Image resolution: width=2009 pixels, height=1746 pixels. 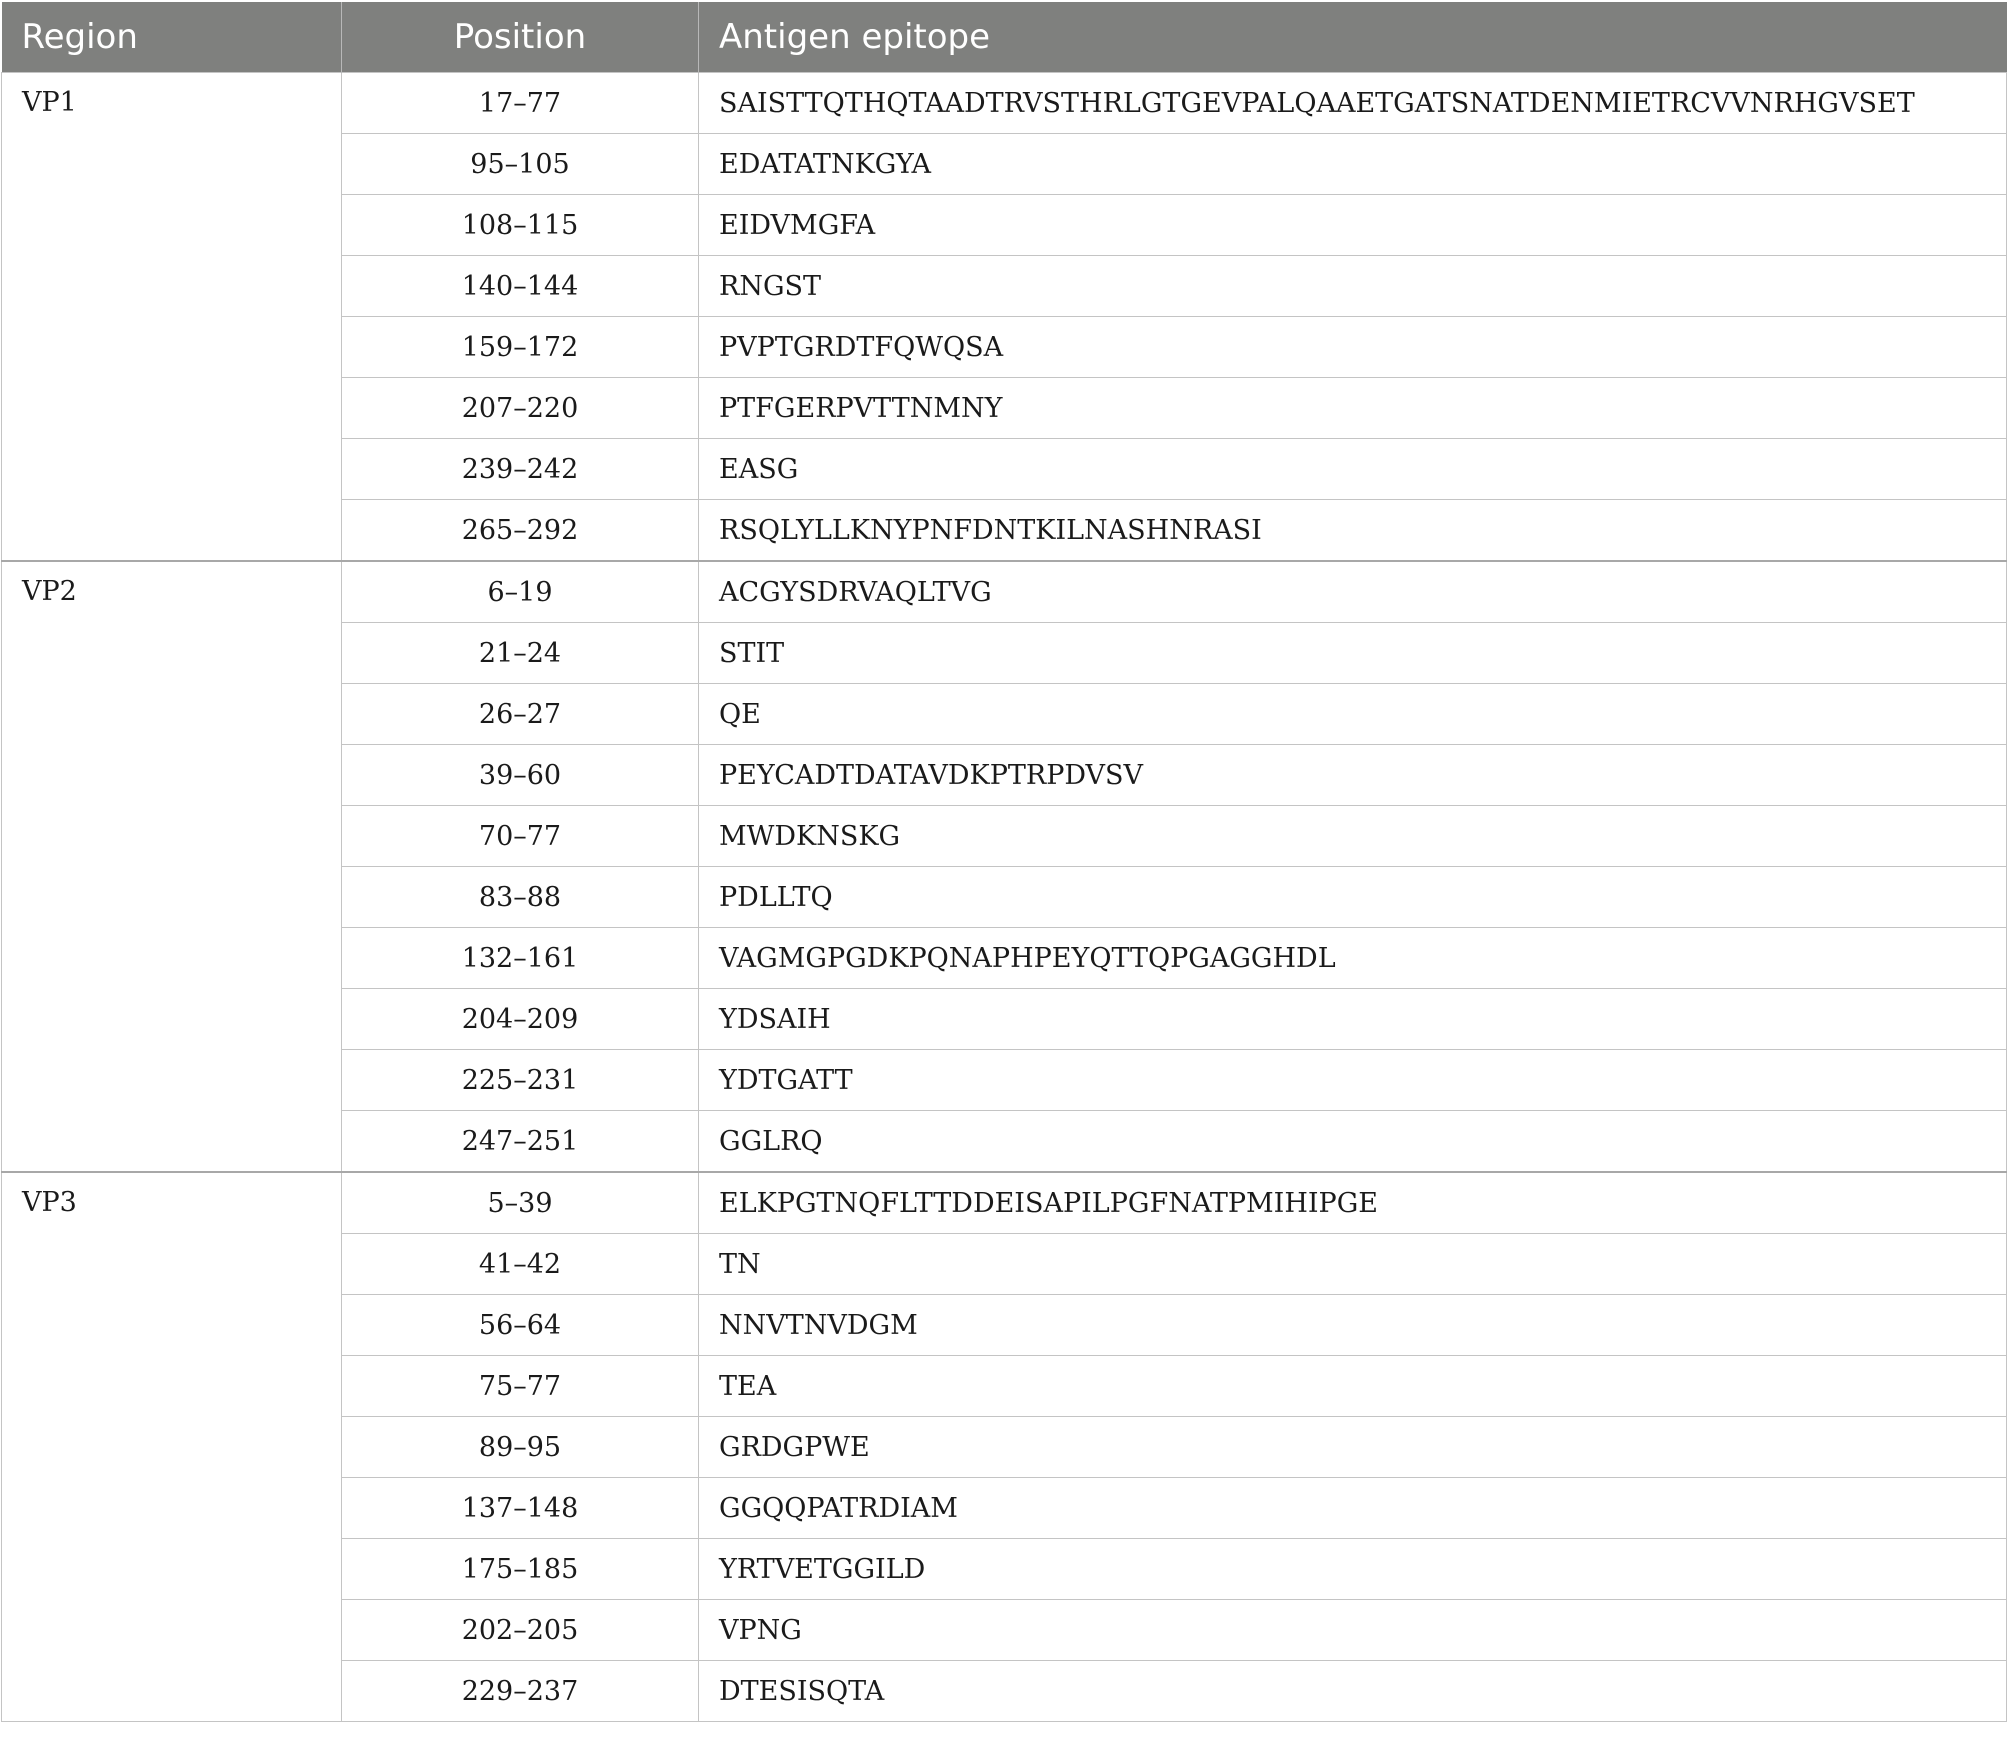 I want to click on epitope-cell: PTFGERPVTTNMNY, so click(x=1352, y=408).